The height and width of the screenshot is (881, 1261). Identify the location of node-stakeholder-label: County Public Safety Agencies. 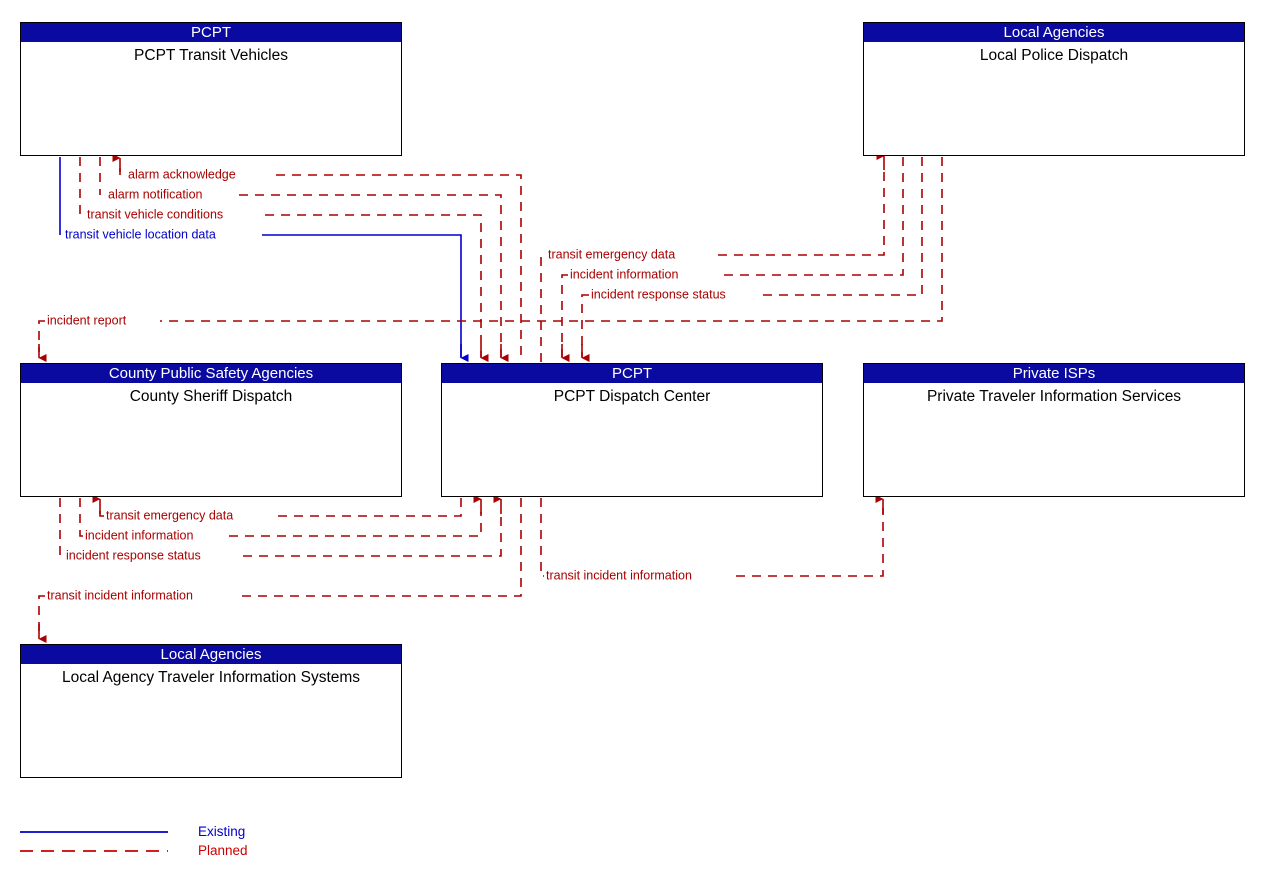
(211, 373).